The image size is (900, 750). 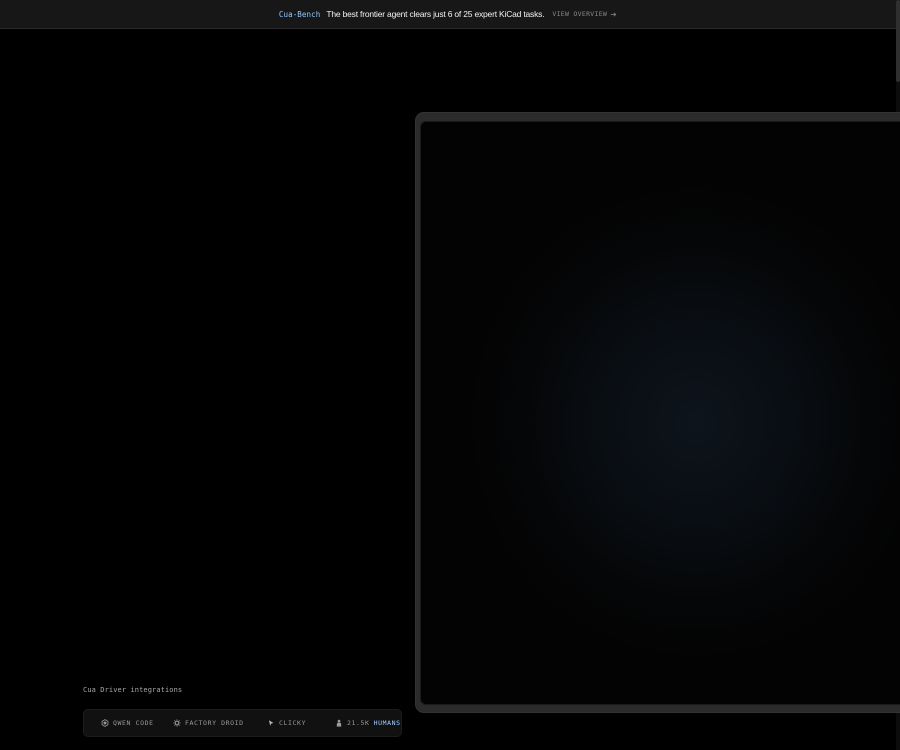 I want to click on integration-qwen-code: QWEN CODE, so click(x=127, y=723).